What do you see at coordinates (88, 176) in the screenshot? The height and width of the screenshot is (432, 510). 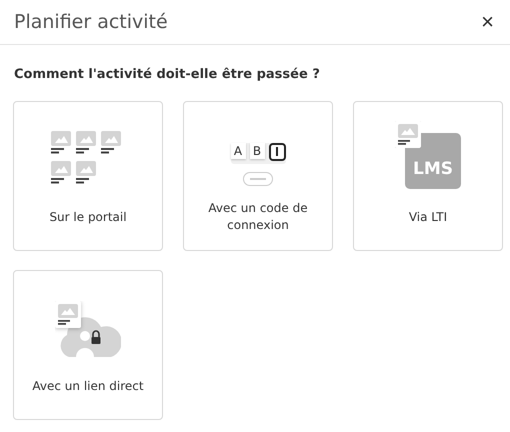 I see `option-card: Sur le portail` at bounding box center [88, 176].